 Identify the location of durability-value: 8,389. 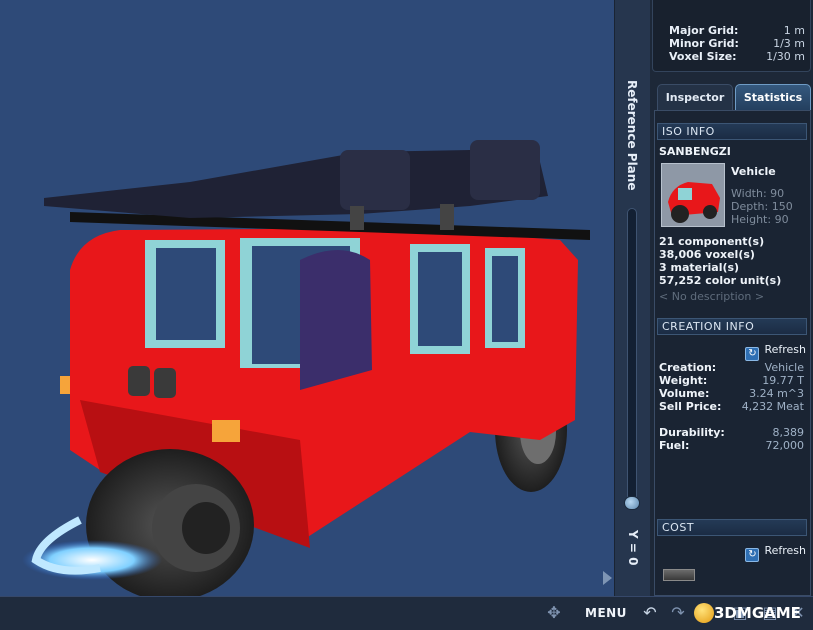
(788, 432).